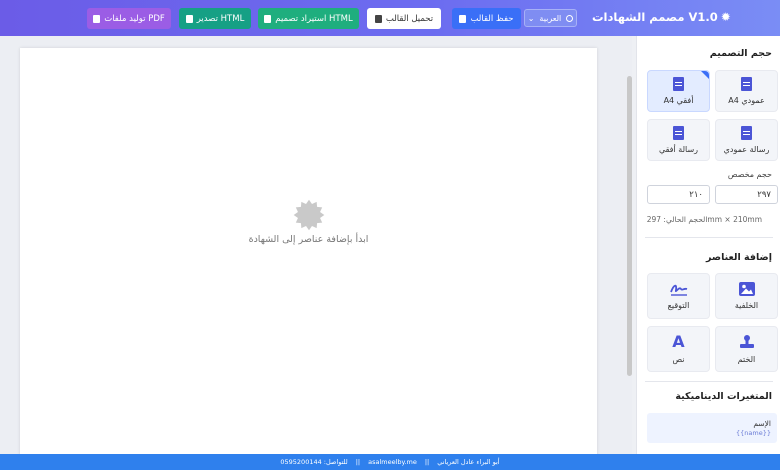 Image resolution: width=780 pixels, height=470 pixels. What do you see at coordinates (189, 18) in the screenshot?
I see `download-icon` at bounding box center [189, 18].